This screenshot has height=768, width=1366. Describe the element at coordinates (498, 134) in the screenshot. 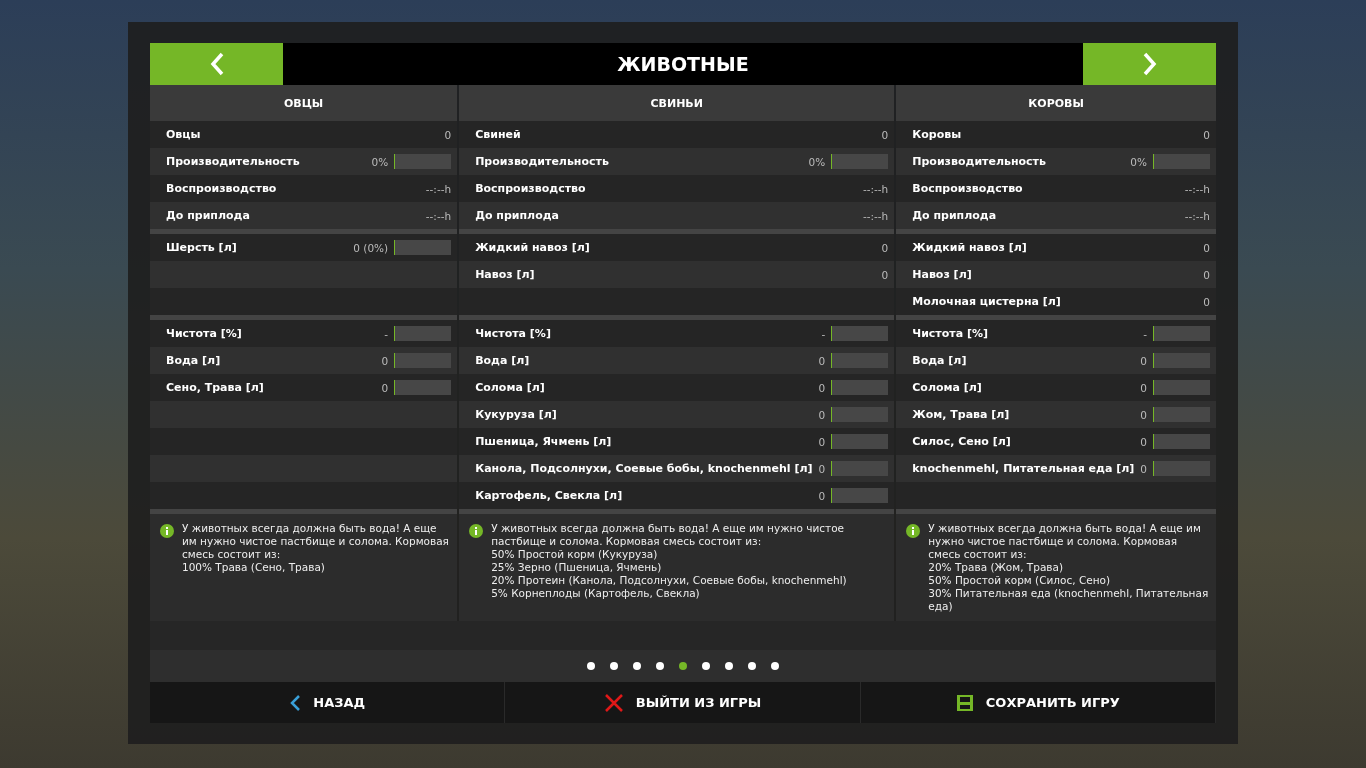

I see `stat-label: Свиней` at that location.